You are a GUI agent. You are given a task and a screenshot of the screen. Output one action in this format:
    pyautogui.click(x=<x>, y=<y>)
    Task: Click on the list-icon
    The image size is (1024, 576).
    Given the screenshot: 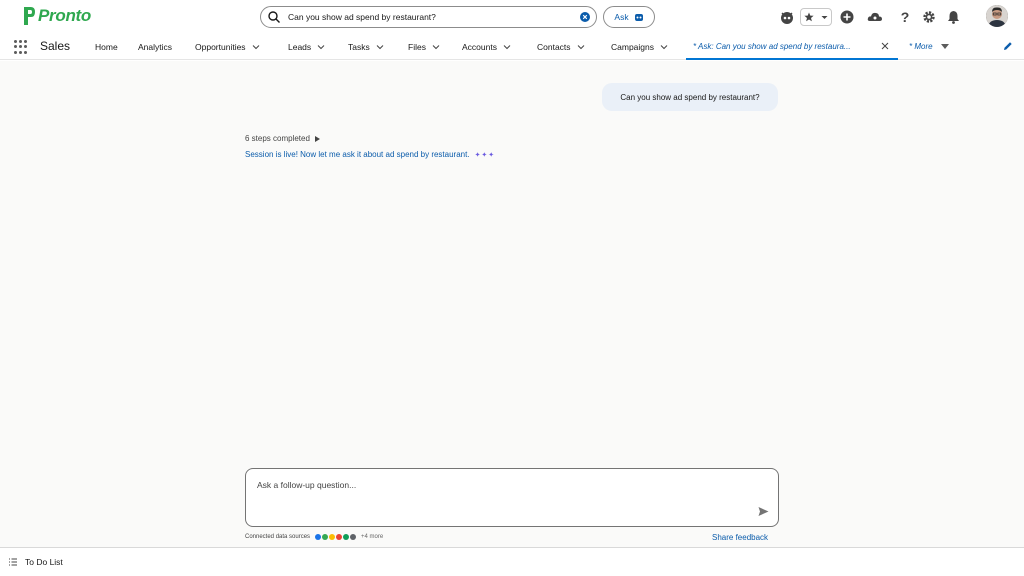 What is the action you would take?
    pyautogui.click(x=13, y=562)
    